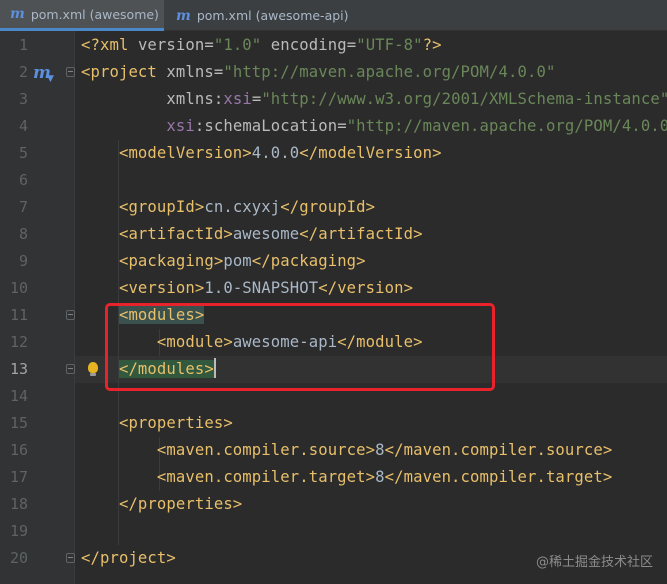 Image resolution: width=667 pixels, height=584 pixels. What do you see at coordinates (18, 288) in the screenshot?
I see `line-number: 10` at bounding box center [18, 288].